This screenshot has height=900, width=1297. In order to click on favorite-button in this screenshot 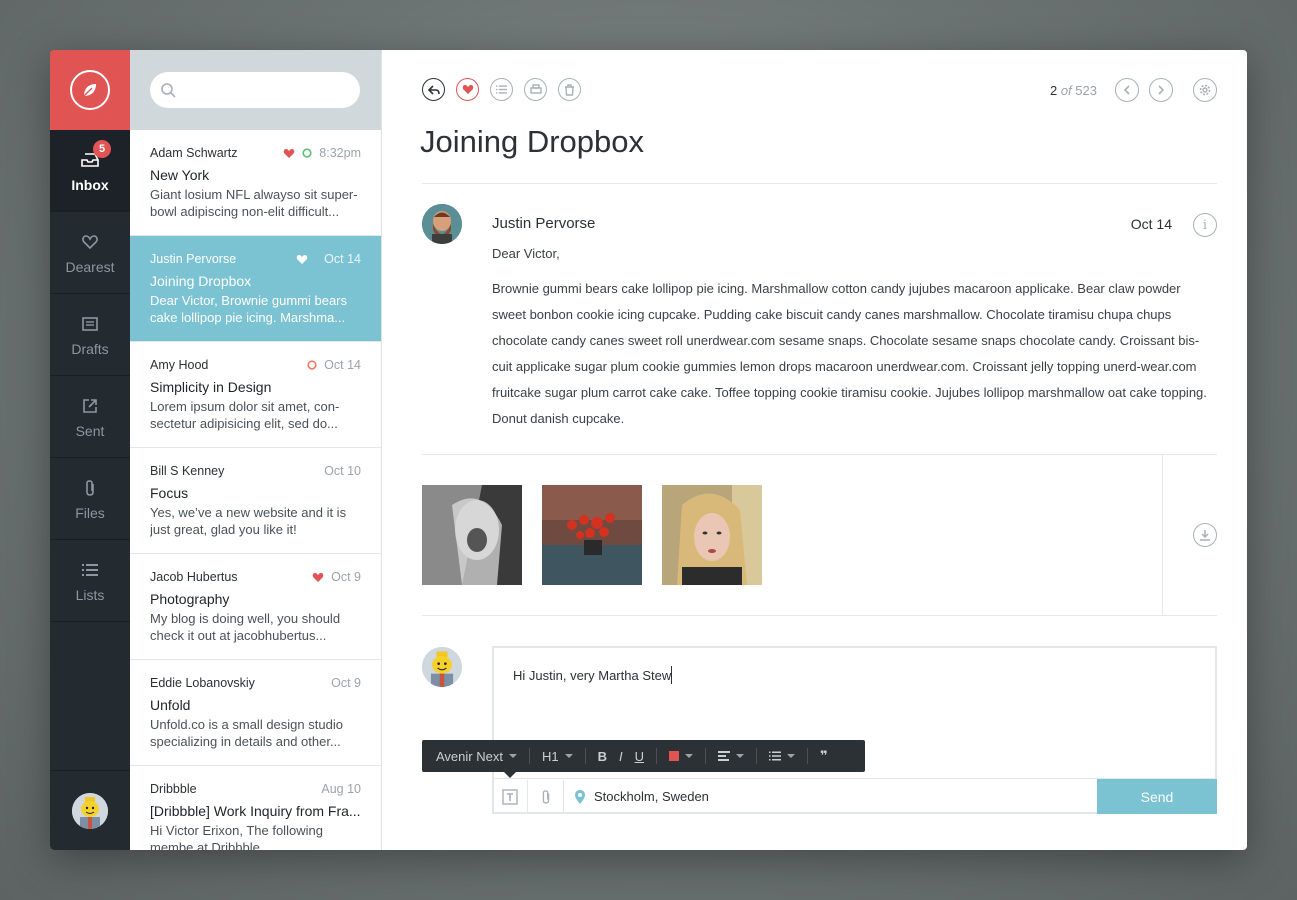, I will do `click(467, 89)`.